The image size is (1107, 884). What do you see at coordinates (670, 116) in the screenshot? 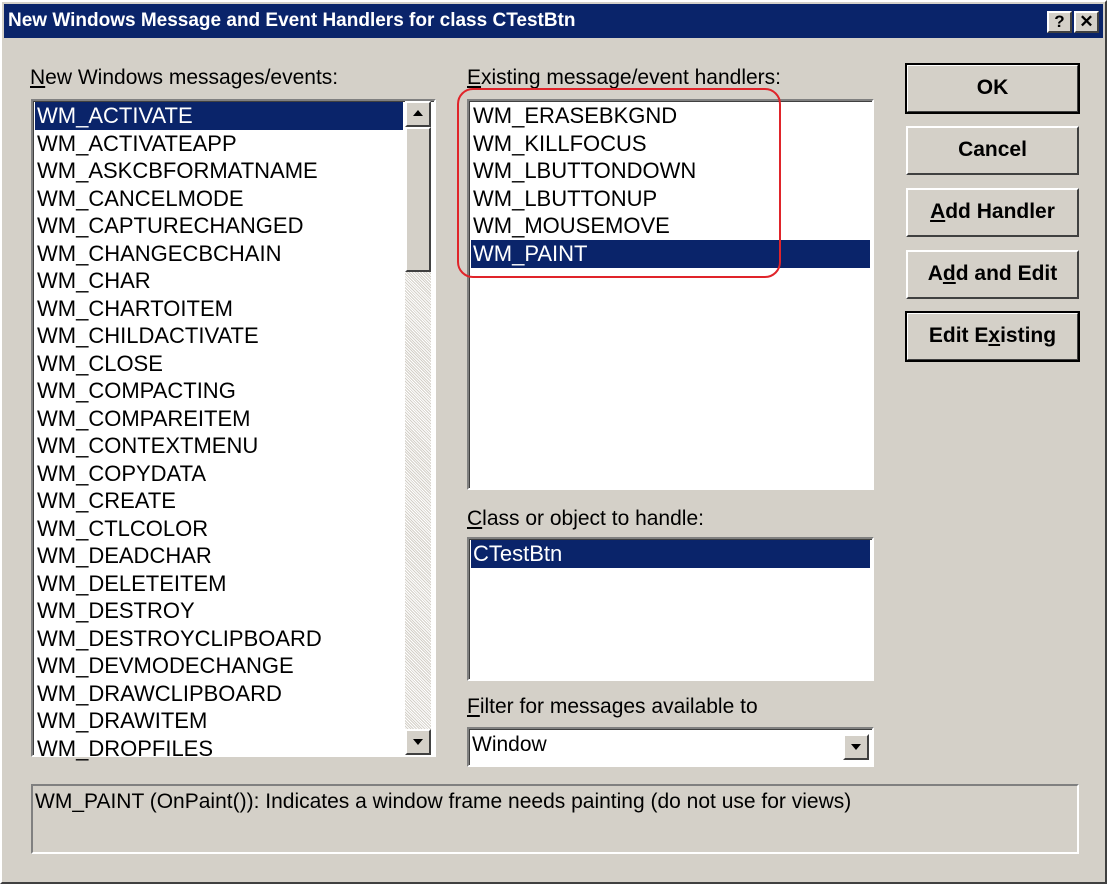
I see `list-item: WM_ERASEBKGND` at bounding box center [670, 116].